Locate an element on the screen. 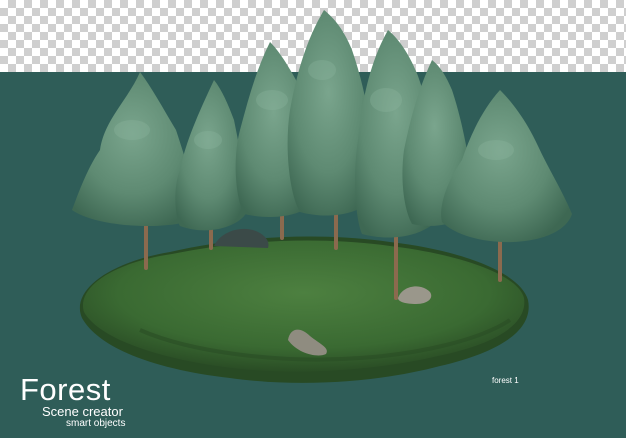 The image size is (626, 438). rock-large is located at coordinates (241, 238).